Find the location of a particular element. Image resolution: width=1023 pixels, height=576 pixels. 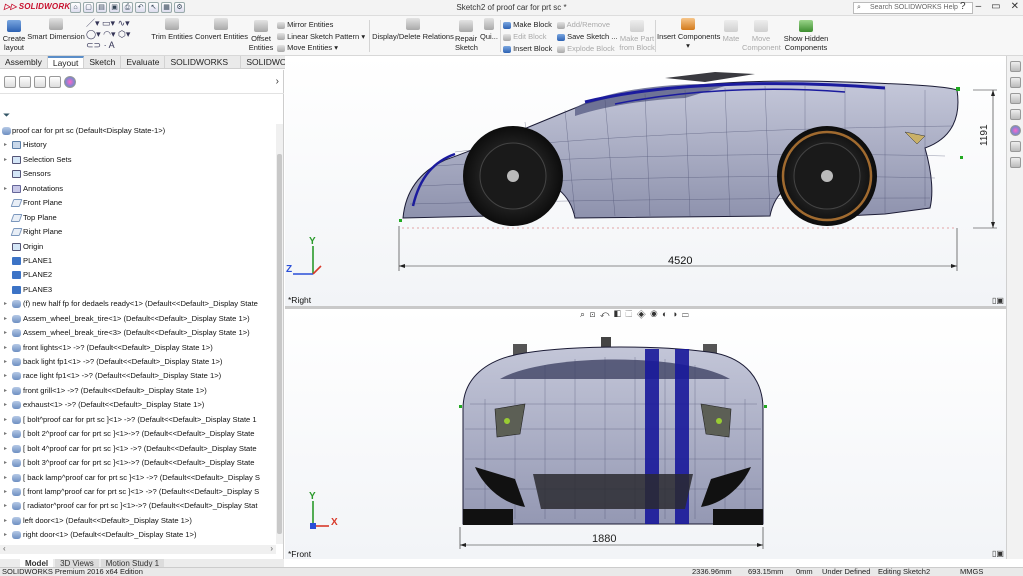

configuration-manager-tab-icon is located at coordinates (40, 82).